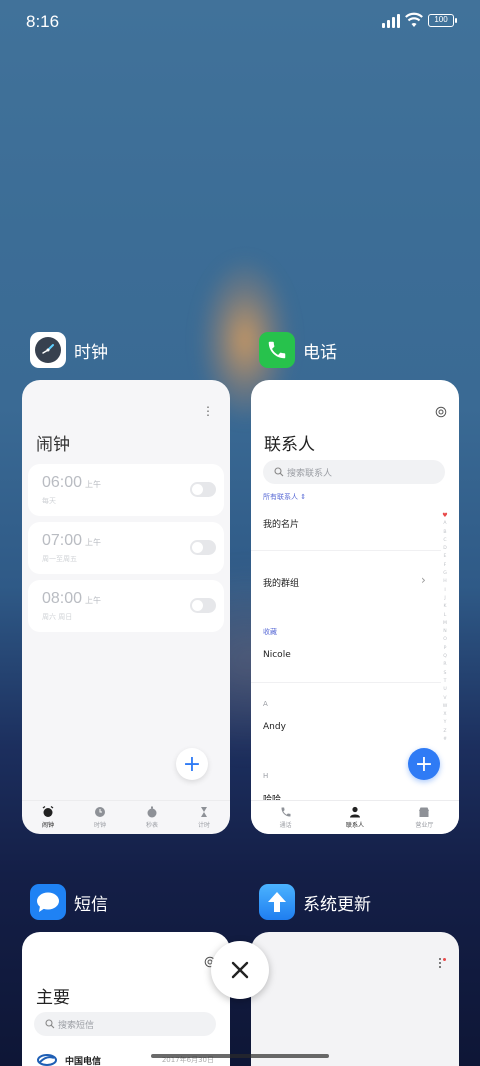 The image size is (480, 1066). Describe the element at coordinates (445, 740) in the screenshot. I see `index-letter: #` at that location.